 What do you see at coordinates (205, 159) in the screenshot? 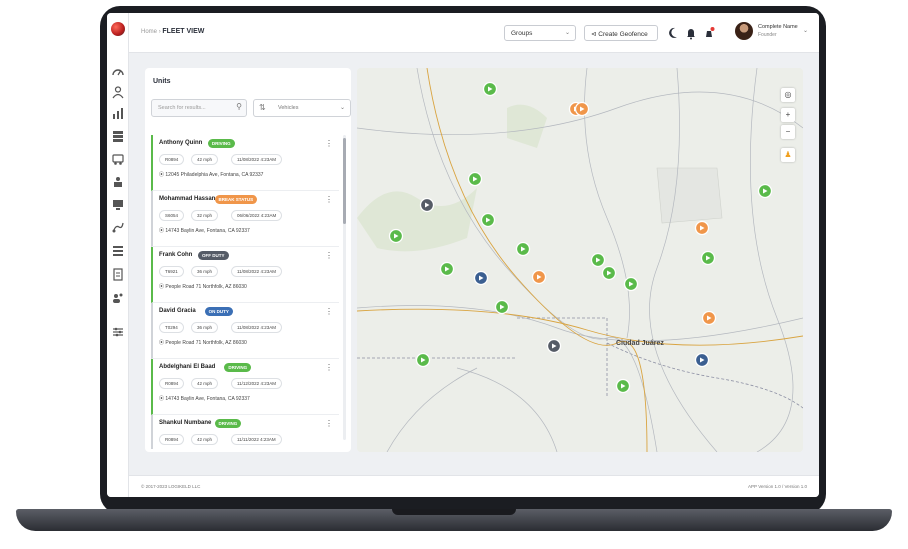
I see `unit-speed-chip: 42 mph` at bounding box center [205, 159].